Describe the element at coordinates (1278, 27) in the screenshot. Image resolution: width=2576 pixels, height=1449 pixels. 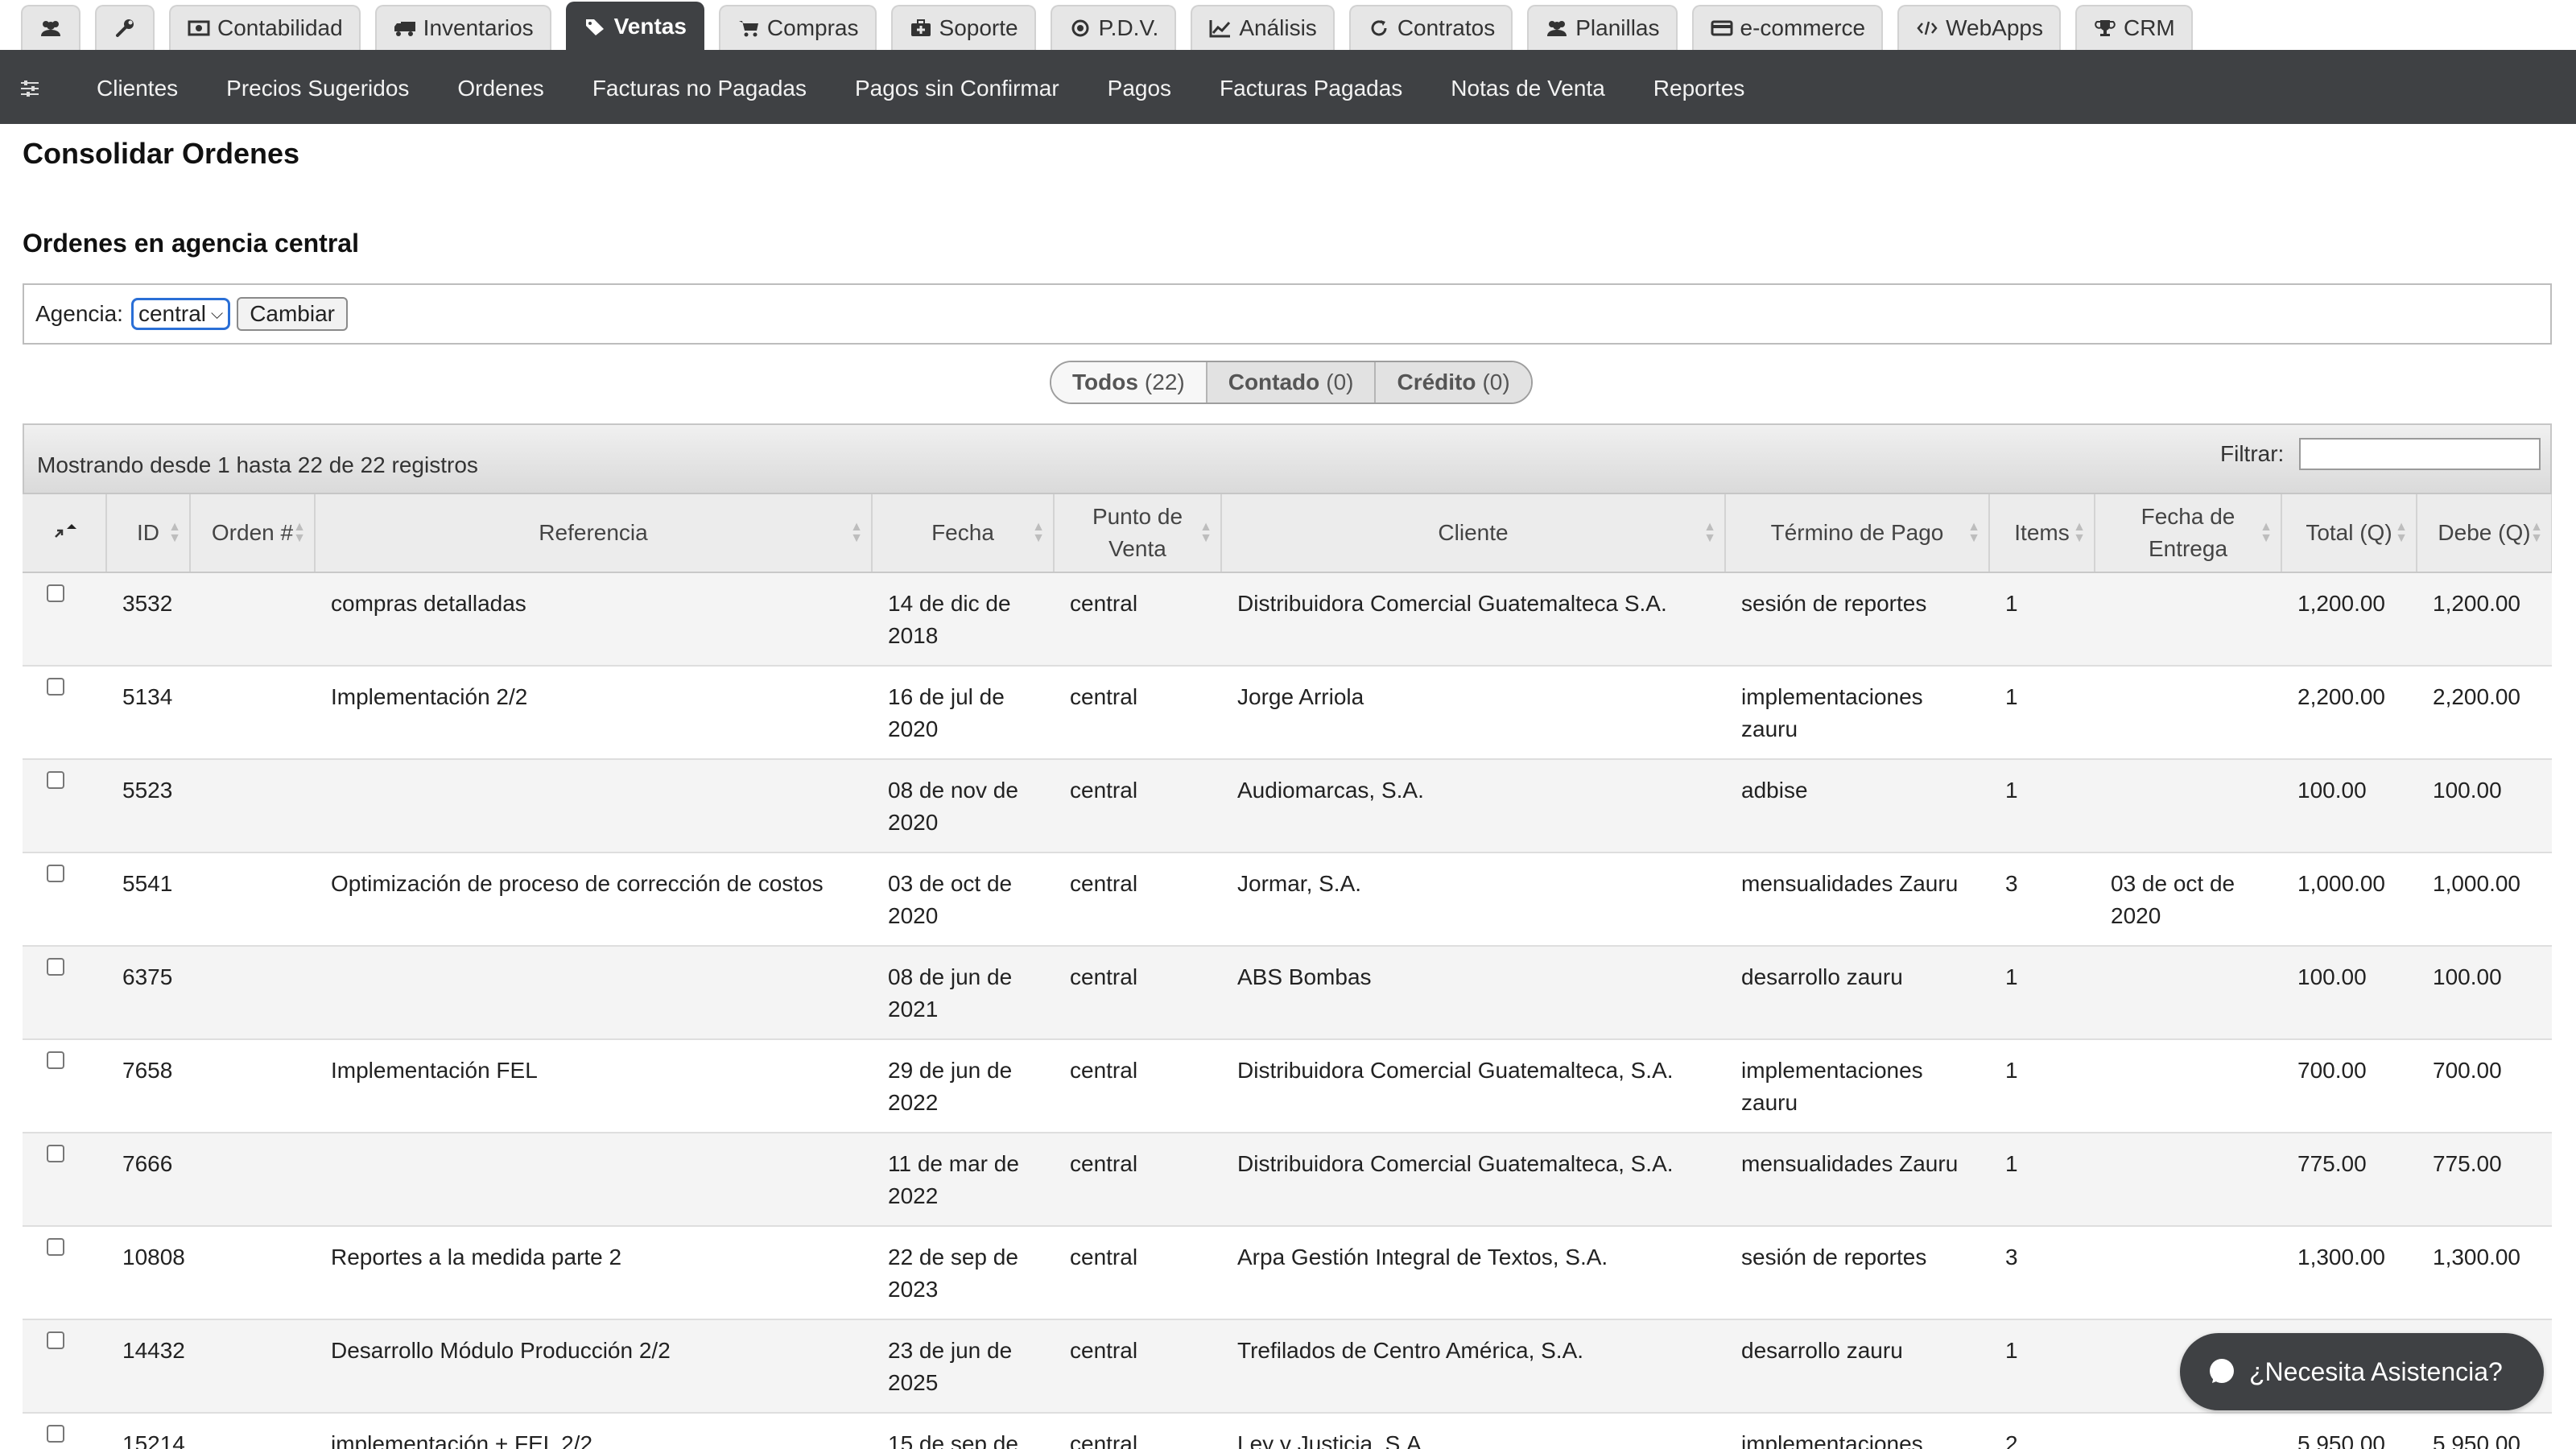
I see `tab-label: Análisis` at that location.